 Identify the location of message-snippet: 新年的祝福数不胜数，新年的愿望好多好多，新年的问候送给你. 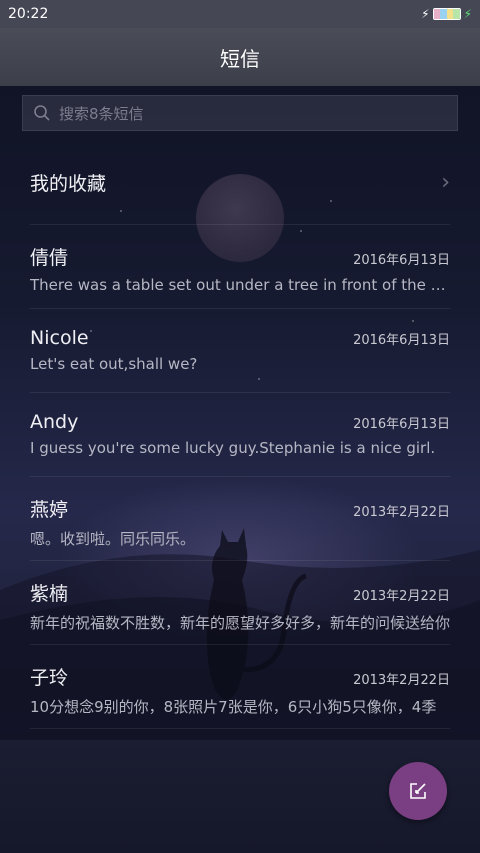
(240, 623).